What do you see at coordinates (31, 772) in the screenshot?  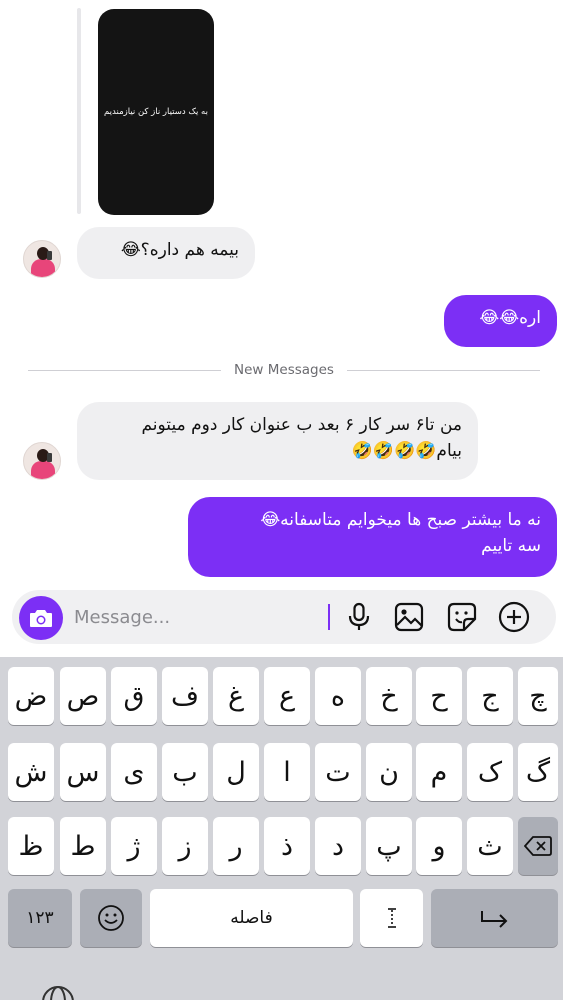 I see `key: ش` at bounding box center [31, 772].